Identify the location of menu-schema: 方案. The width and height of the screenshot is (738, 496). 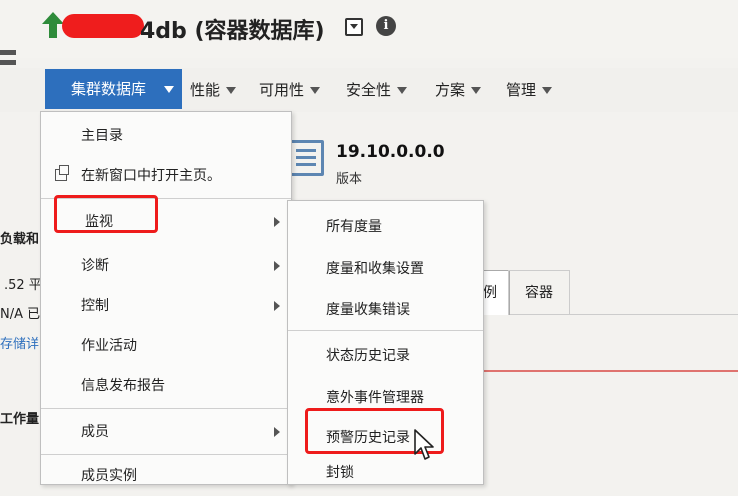
(458, 89).